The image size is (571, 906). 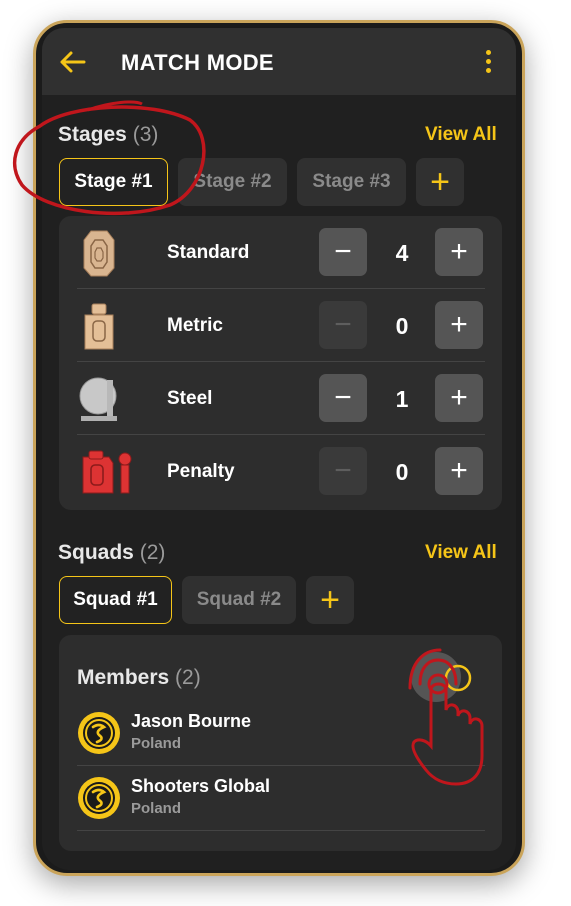 What do you see at coordinates (459, 398) in the screenshot?
I see `increment-steel-button: +` at bounding box center [459, 398].